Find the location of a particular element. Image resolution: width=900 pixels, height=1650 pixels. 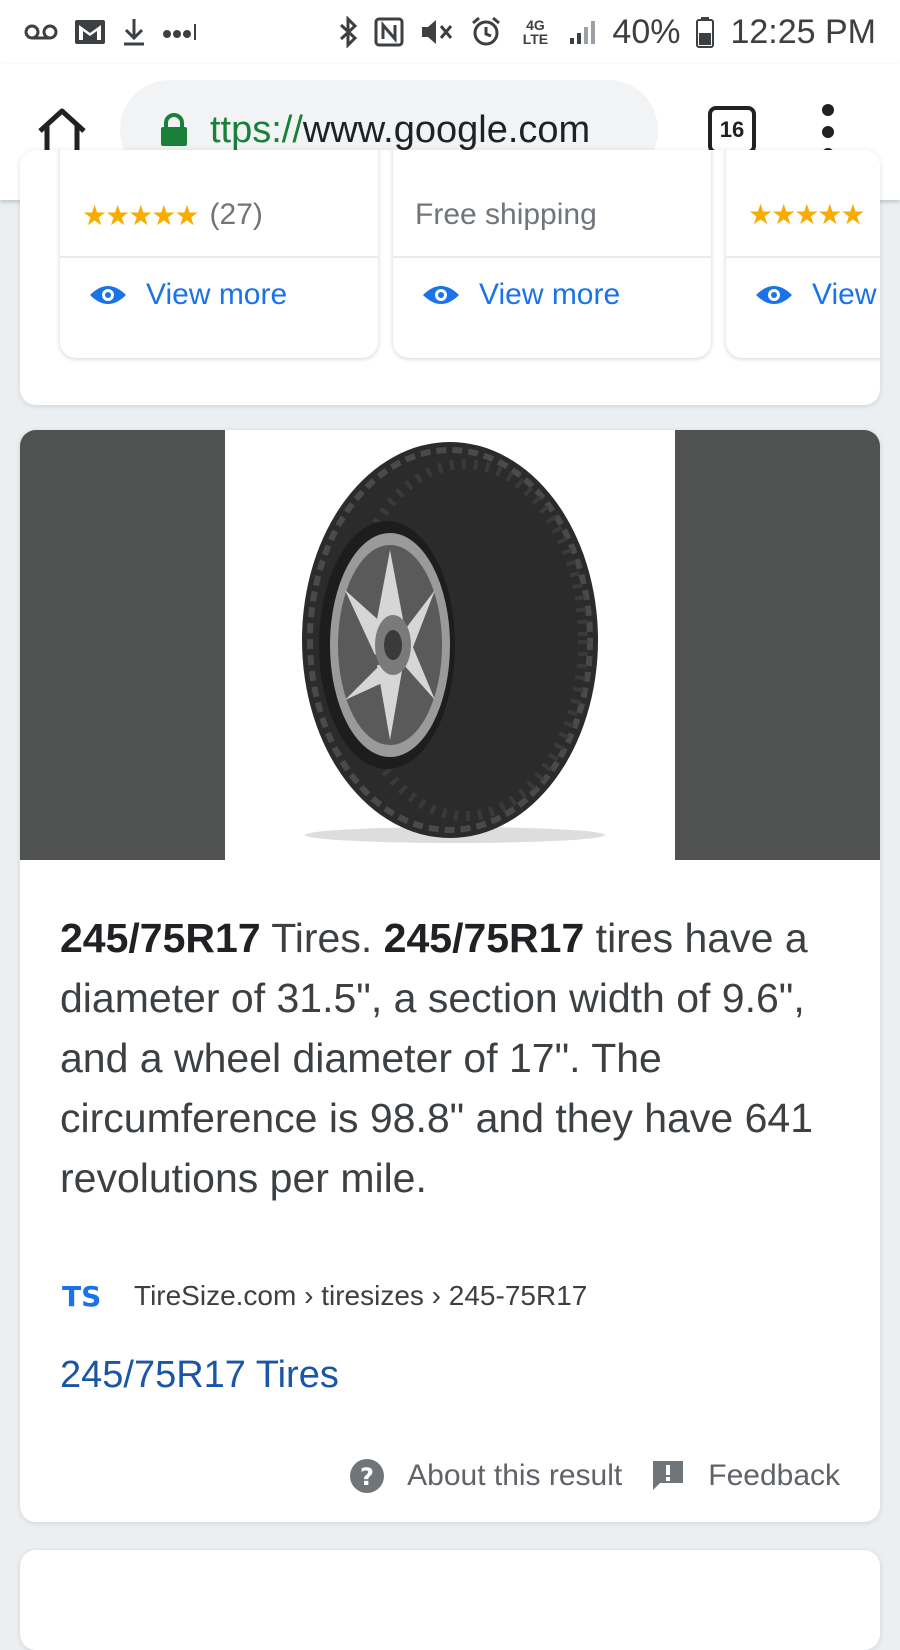

feedback-label: Feedback is located at coordinates (774, 1475).